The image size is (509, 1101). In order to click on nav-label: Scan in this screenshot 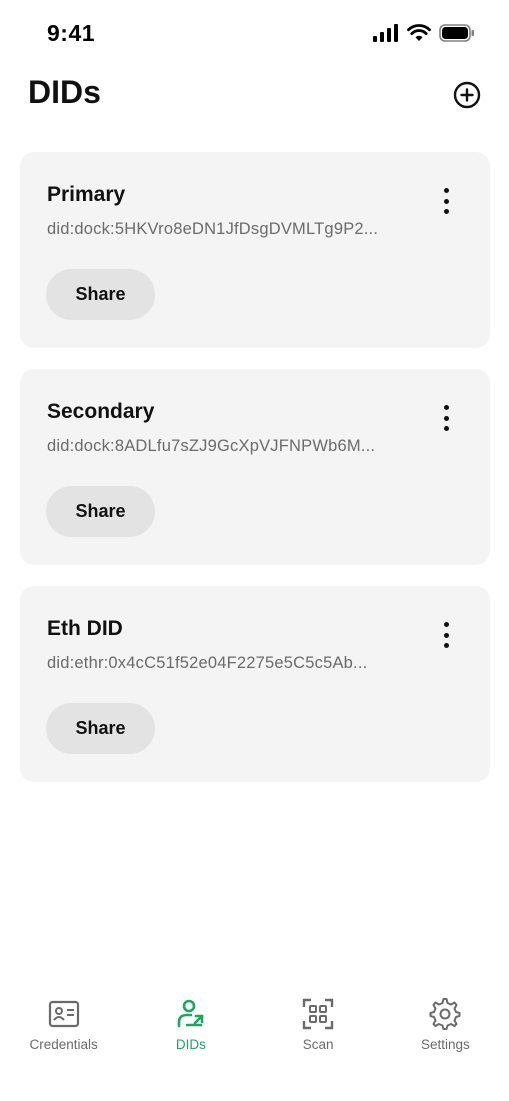, I will do `click(318, 1044)`.